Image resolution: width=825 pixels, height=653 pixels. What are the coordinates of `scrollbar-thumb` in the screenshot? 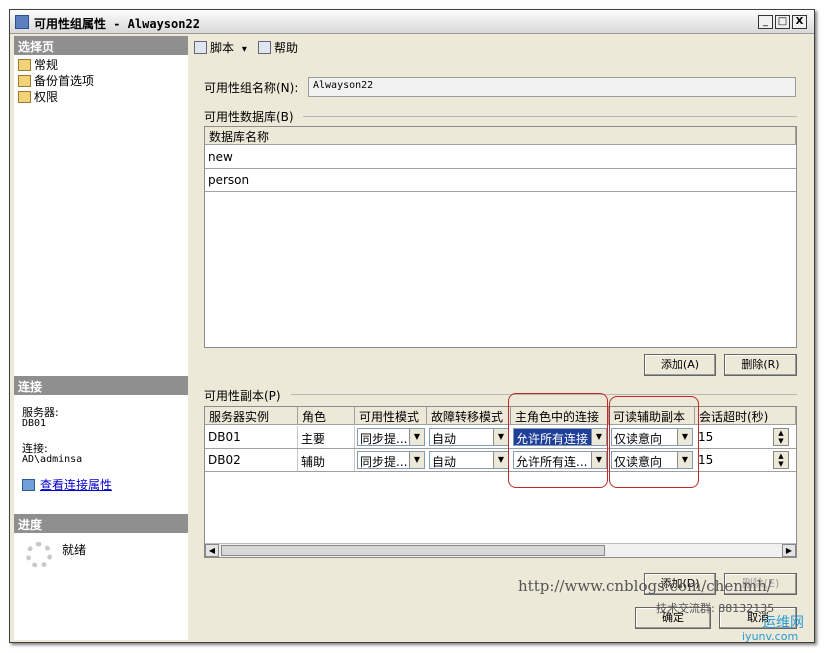 It's located at (413, 550).